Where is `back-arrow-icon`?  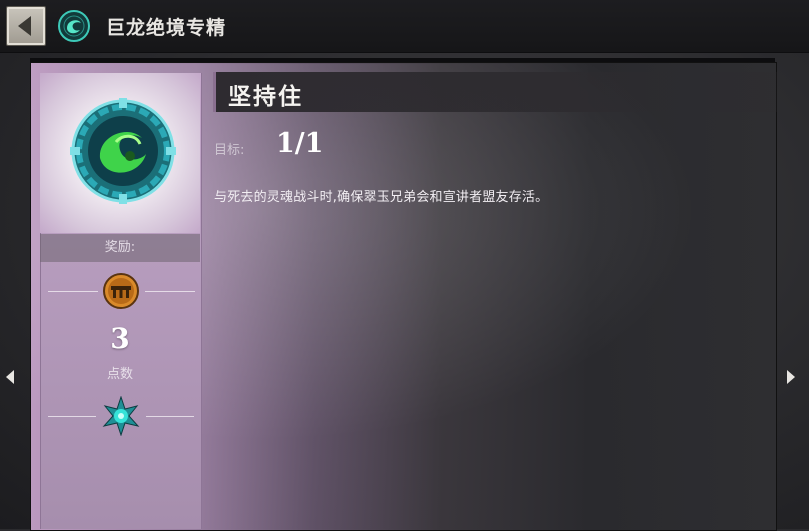
back-arrow-icon is located at coordinates (24, 26).